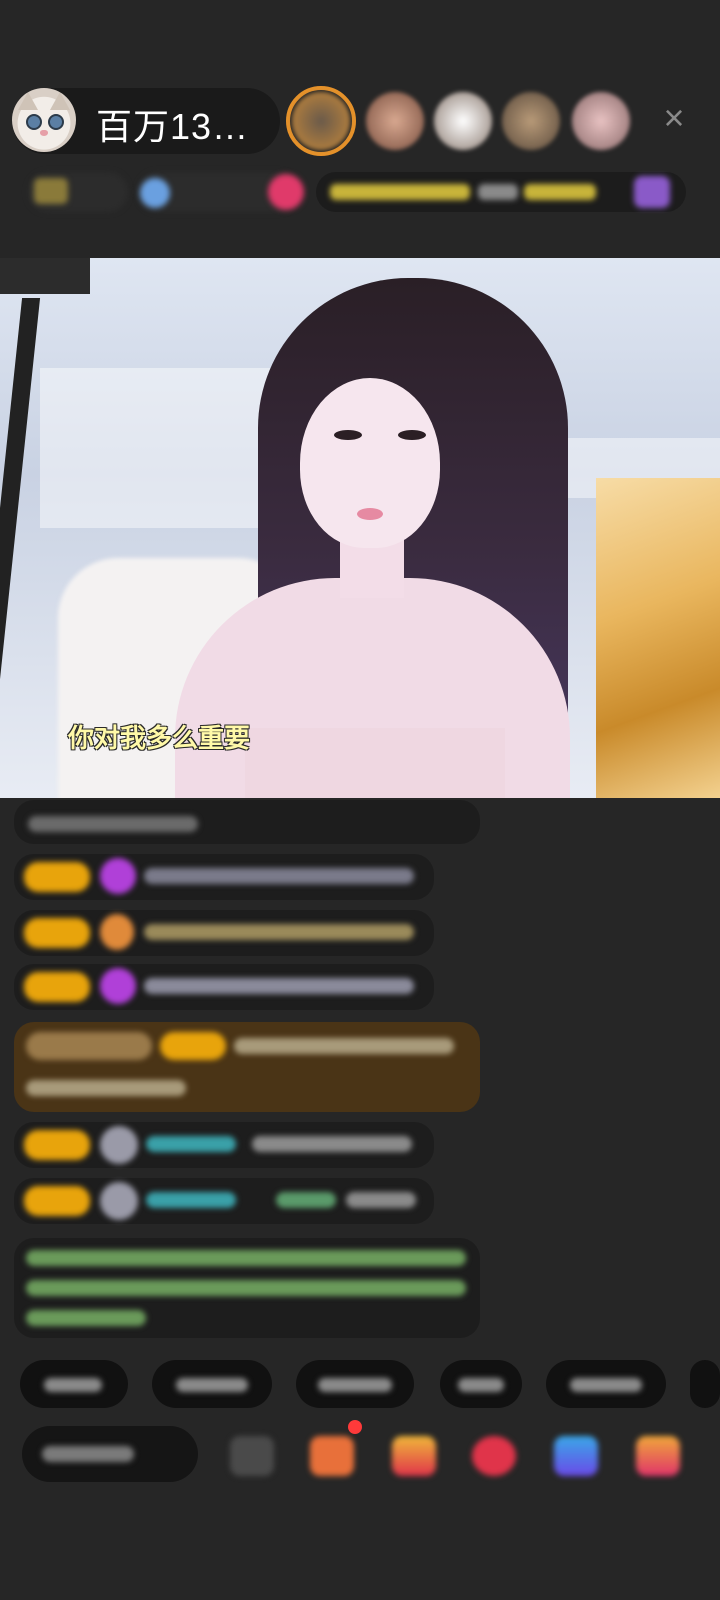 This screenshot has height=1600, width=720. What do you see at coordinates (252, 1456) in the screenshot?
I see `more-icon` at bounding box center [252, 1456].